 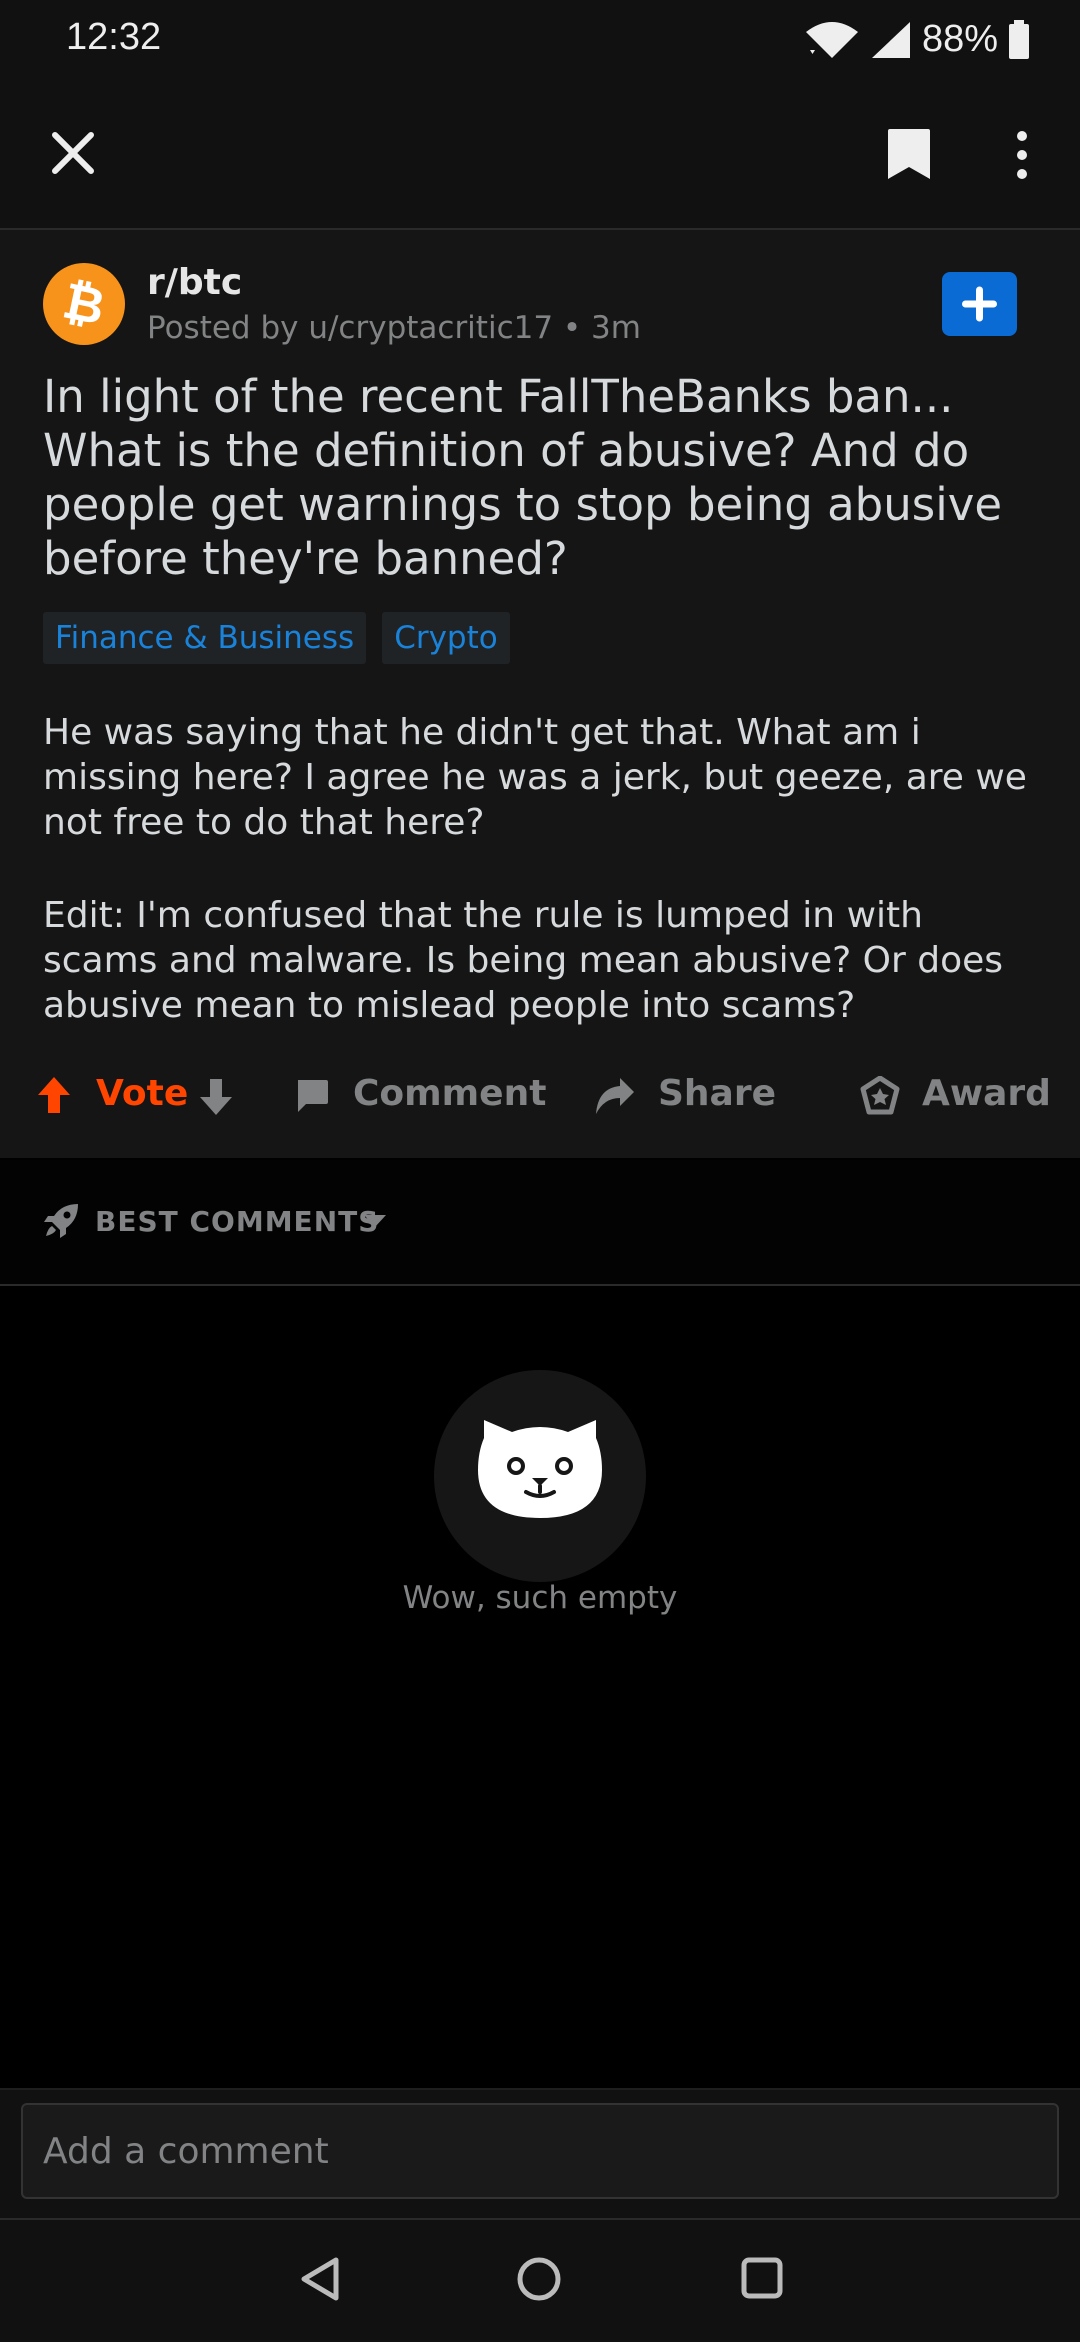 I want to click on plus-icon, so click(x=979, y=304).